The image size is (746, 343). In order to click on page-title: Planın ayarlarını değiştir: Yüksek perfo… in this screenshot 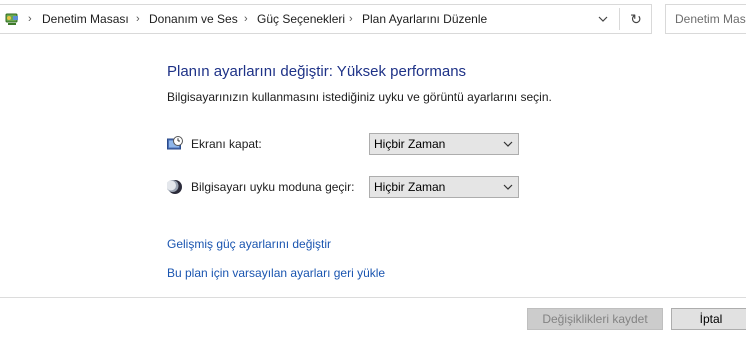, I will do `click(317, 71)`.